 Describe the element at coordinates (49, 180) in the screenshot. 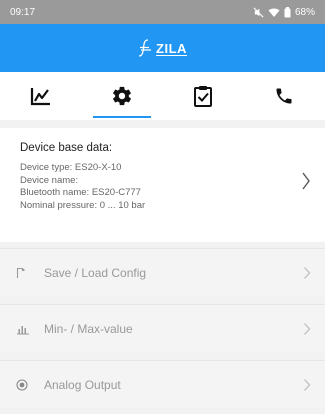

I see `device-name: Device name:` at that location.